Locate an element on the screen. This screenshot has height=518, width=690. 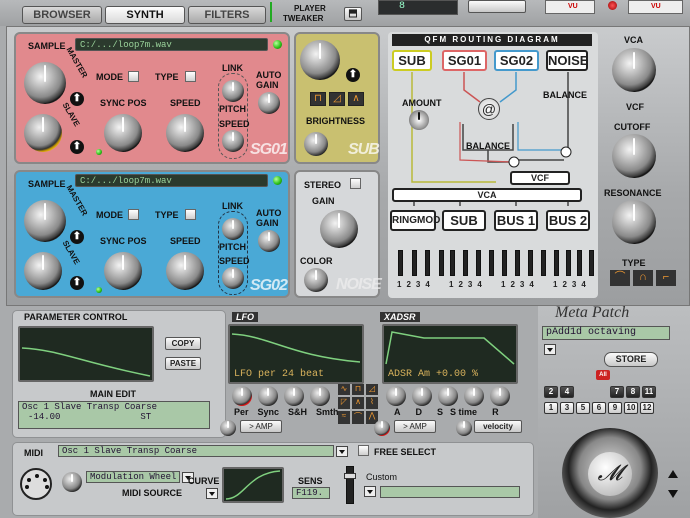
adsr-stime-knob is located at coordinates (474, 396).